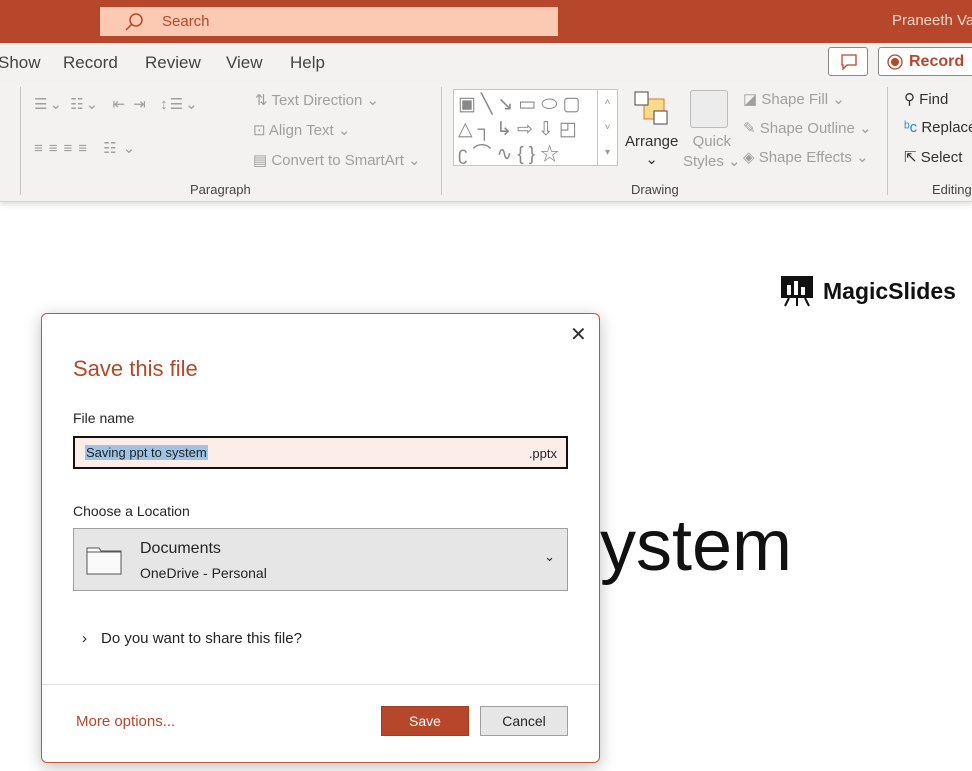 Image resolution: width=972 pixels, height=771 pixels. What do you see at coordinates (337, 160) in the screenshot?
I see `convert-smartart-button: ▤ Convert to SmartArt ⌄` at bounding box center [337, 160].